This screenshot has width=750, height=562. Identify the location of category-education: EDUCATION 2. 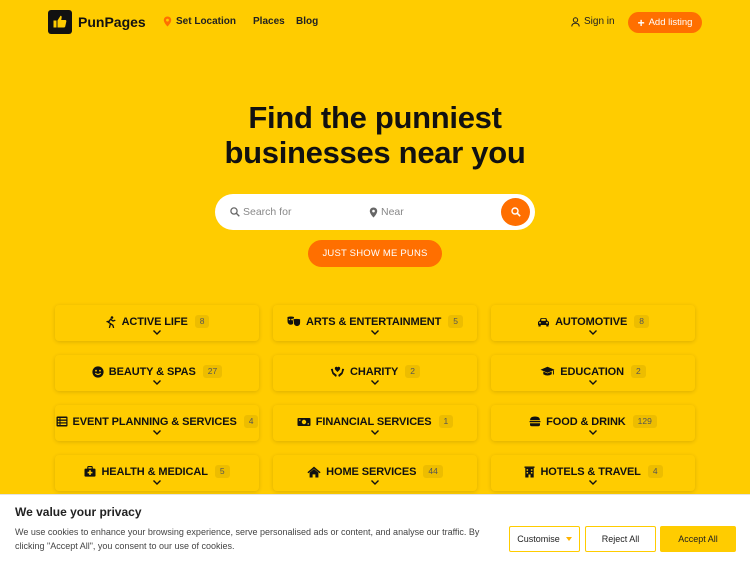
(593, 373).